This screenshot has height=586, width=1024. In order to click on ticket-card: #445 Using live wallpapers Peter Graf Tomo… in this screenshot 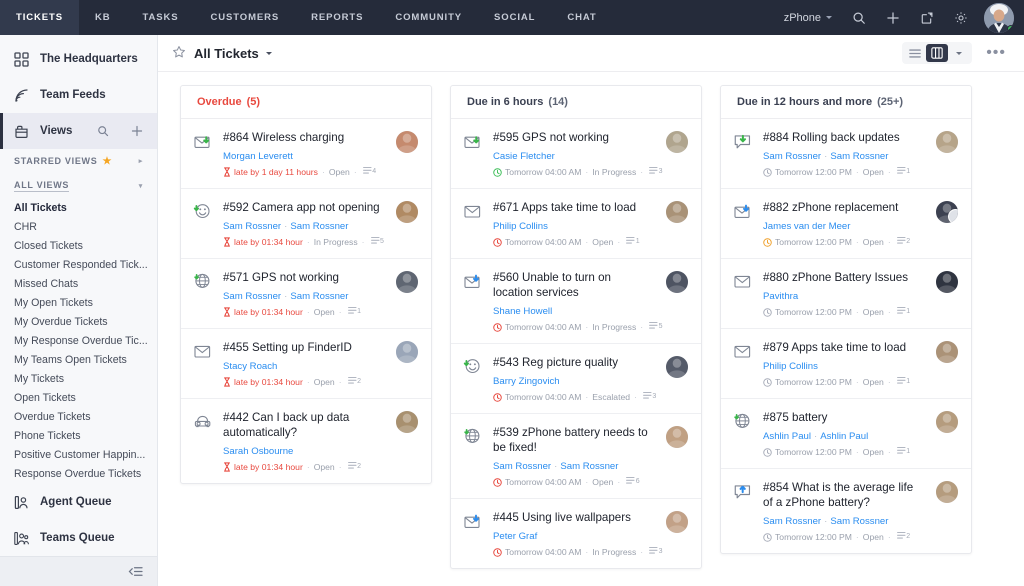, I will do `click(576, 533)`.